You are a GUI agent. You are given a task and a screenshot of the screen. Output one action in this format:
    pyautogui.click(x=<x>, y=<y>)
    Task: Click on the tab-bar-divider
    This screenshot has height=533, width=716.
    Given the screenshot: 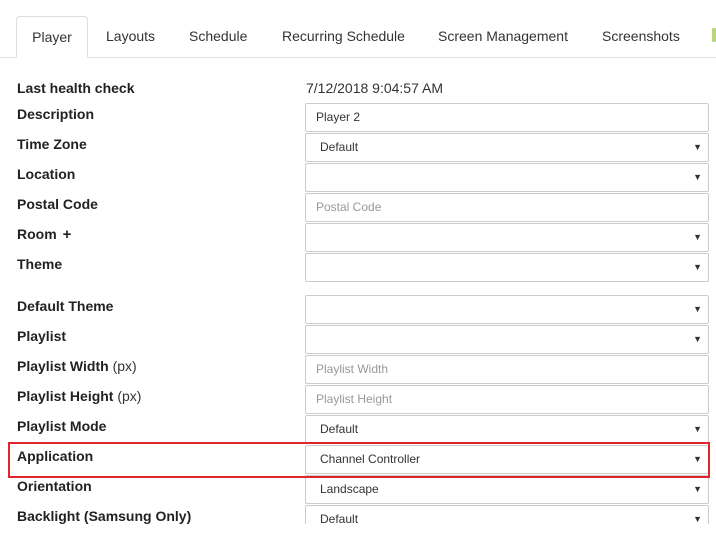 What is the action you would take?
    pyautogui.click(x=358, y=57)
    